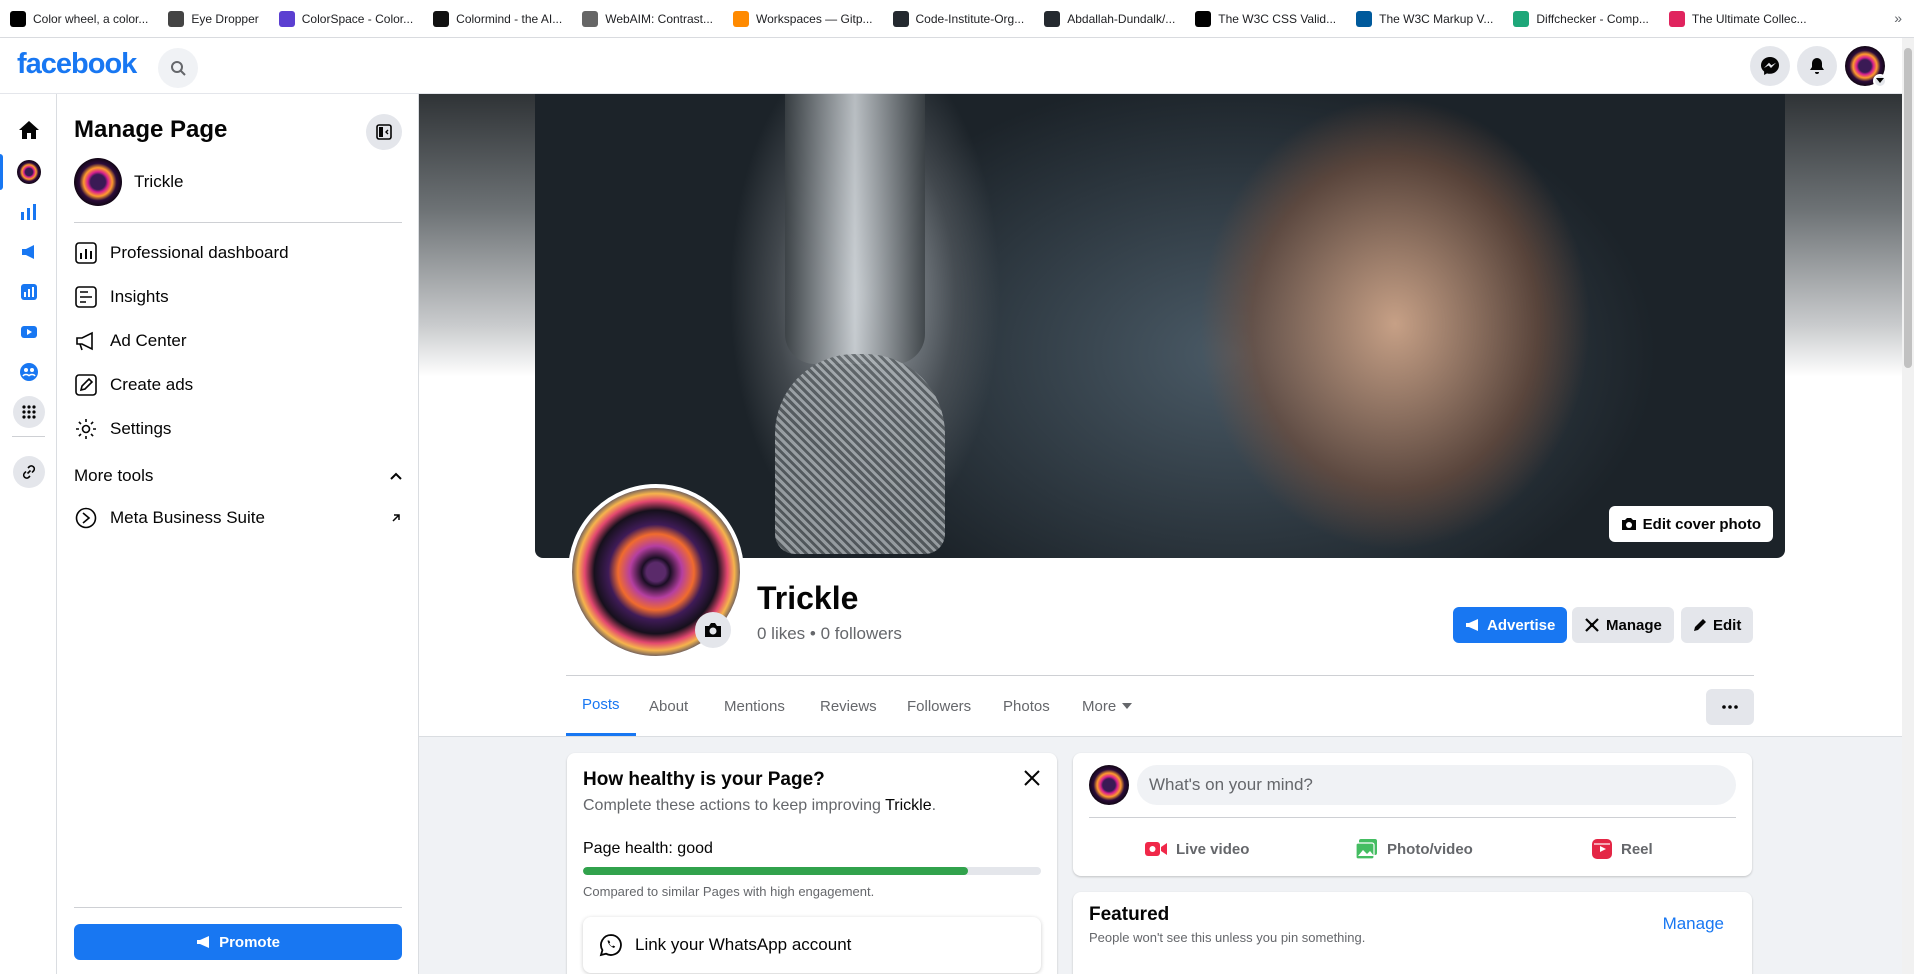 Image resolution: width=1914 pixels, height=974 pixels. I want to click on tab-about: About, so click(668, 706).